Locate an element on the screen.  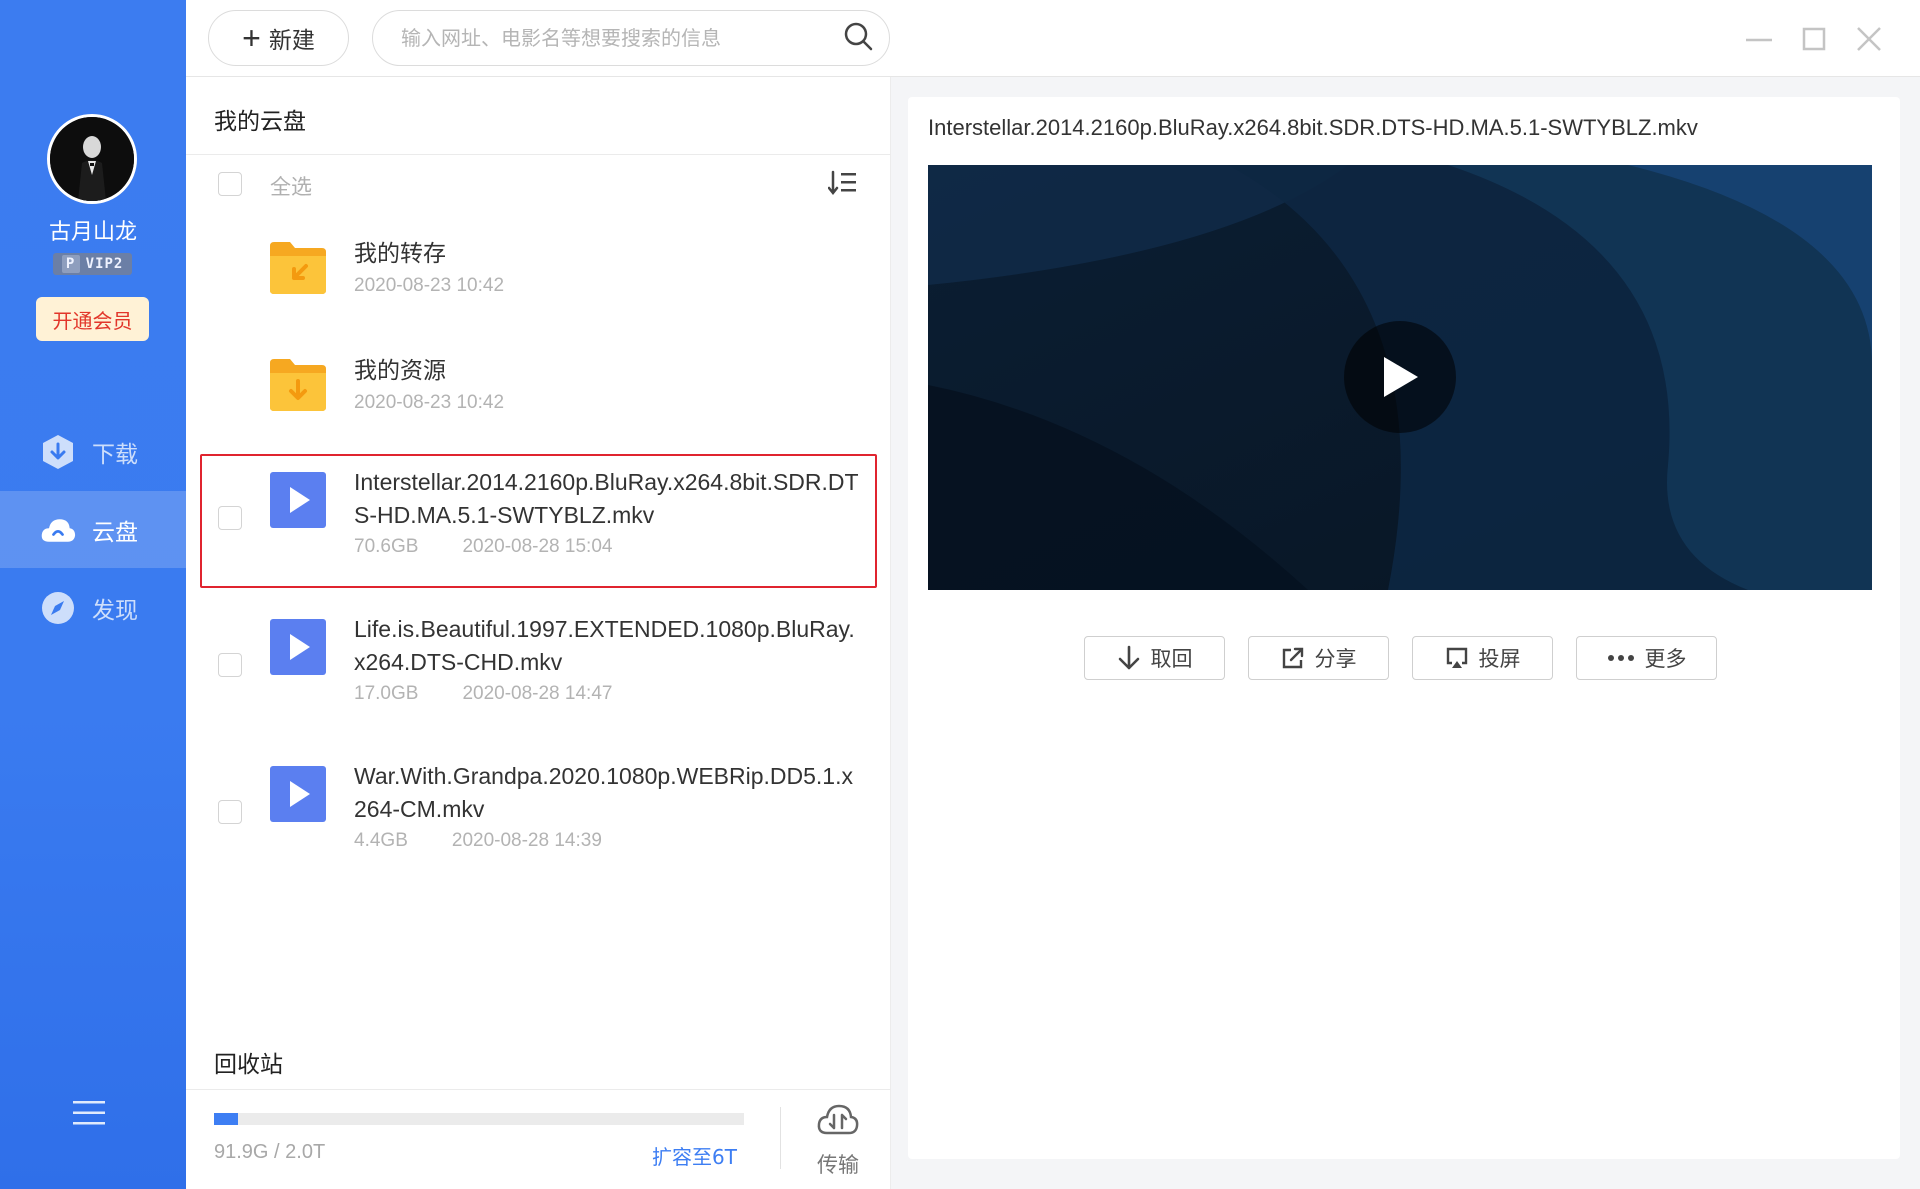
more-label: 更多 is located at coordinates (1666, 658).